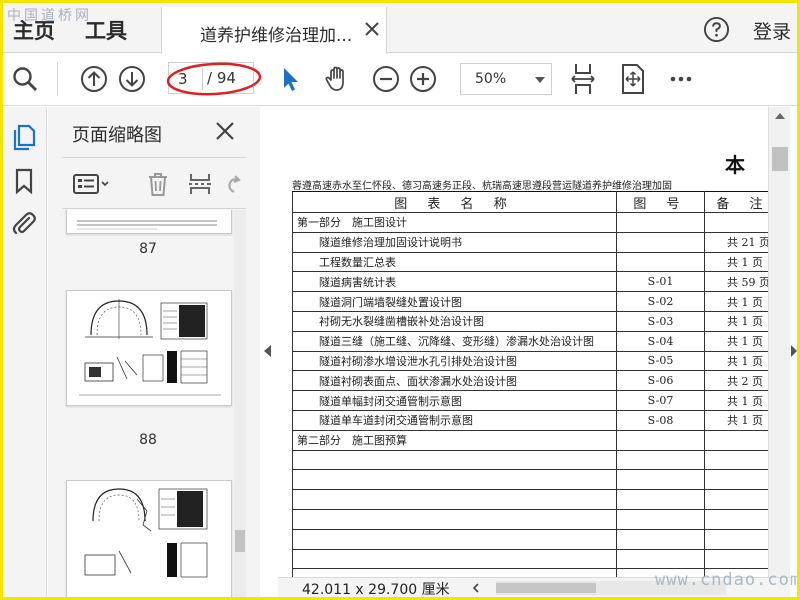 The height and width of the screenshot is (600, 800). Describe the element at coordinates (681, 79) in the screenshot. I see `more-icon` at that location.